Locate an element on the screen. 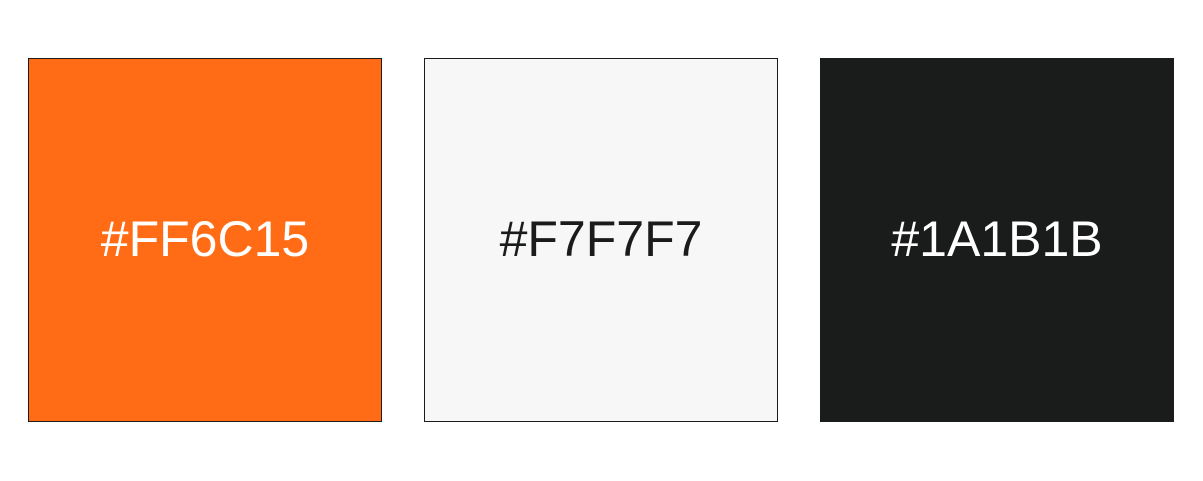 This screenshot has width=1203, height=481. swatch-hex-label: #F7F7F7 is located at coordinates (601, 239).